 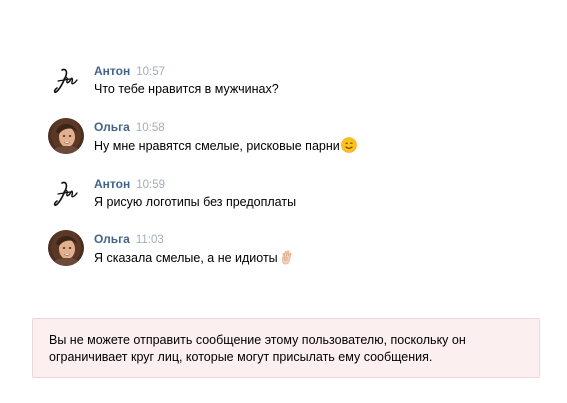 What do you see at coordinates (150, 72) in the screenshot?
I see `message-time: 10:57` at bounding box center [150, 72].